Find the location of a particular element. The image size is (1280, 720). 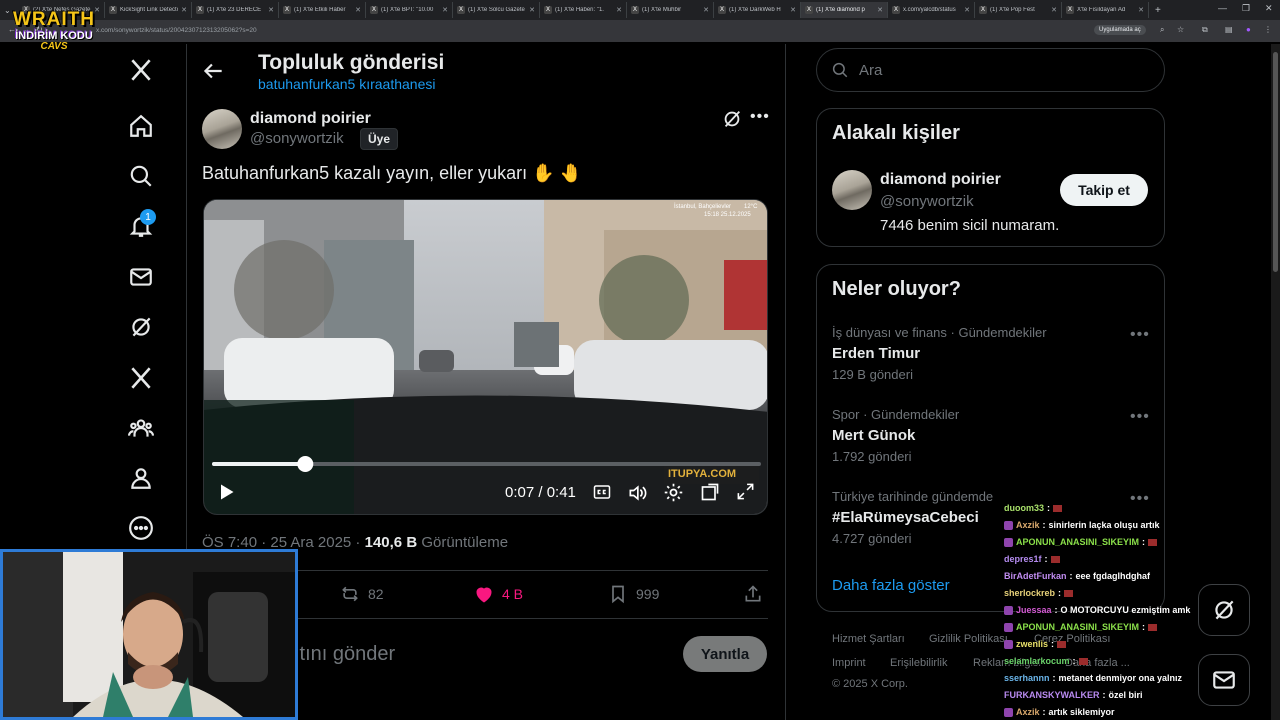

profile-person-icon is located at coordinates (141, 478).